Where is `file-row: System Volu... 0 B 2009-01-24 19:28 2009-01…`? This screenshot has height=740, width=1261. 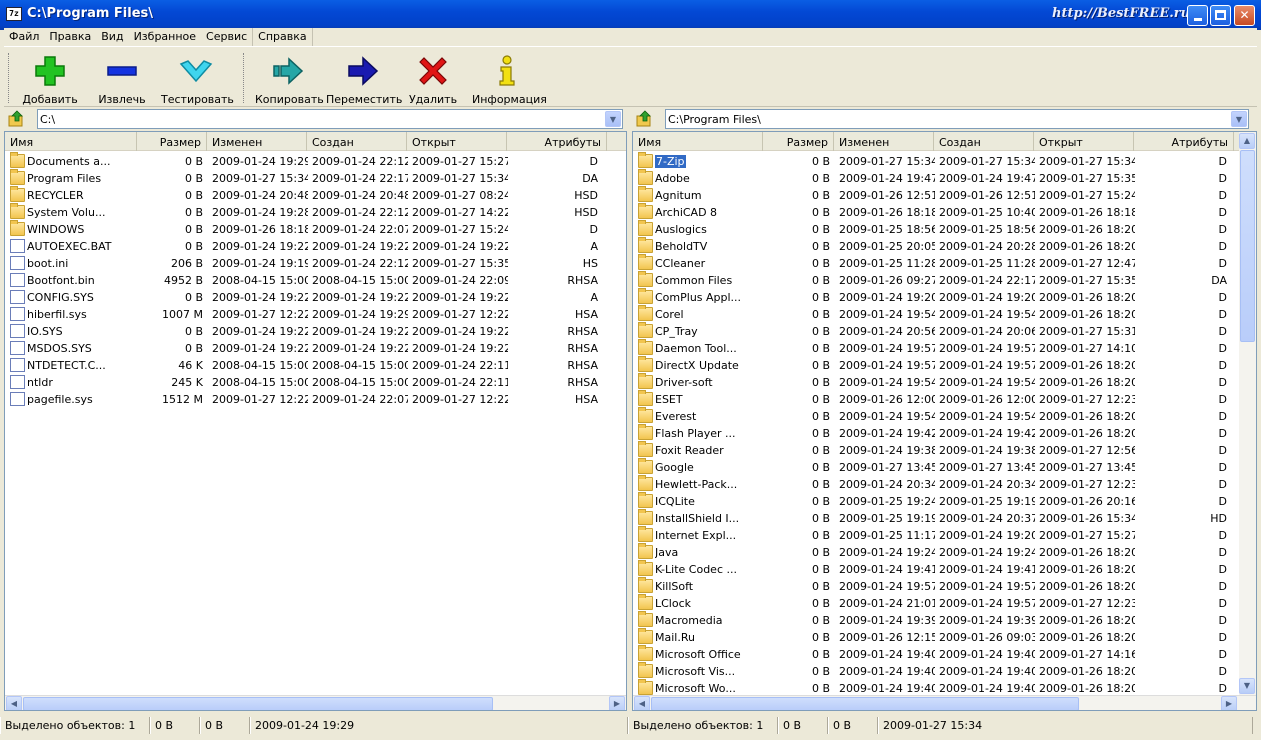
file-row: System Volu... 0 B 2009-01-24 19:28 2009-01… is located at coordinates (315, 212).